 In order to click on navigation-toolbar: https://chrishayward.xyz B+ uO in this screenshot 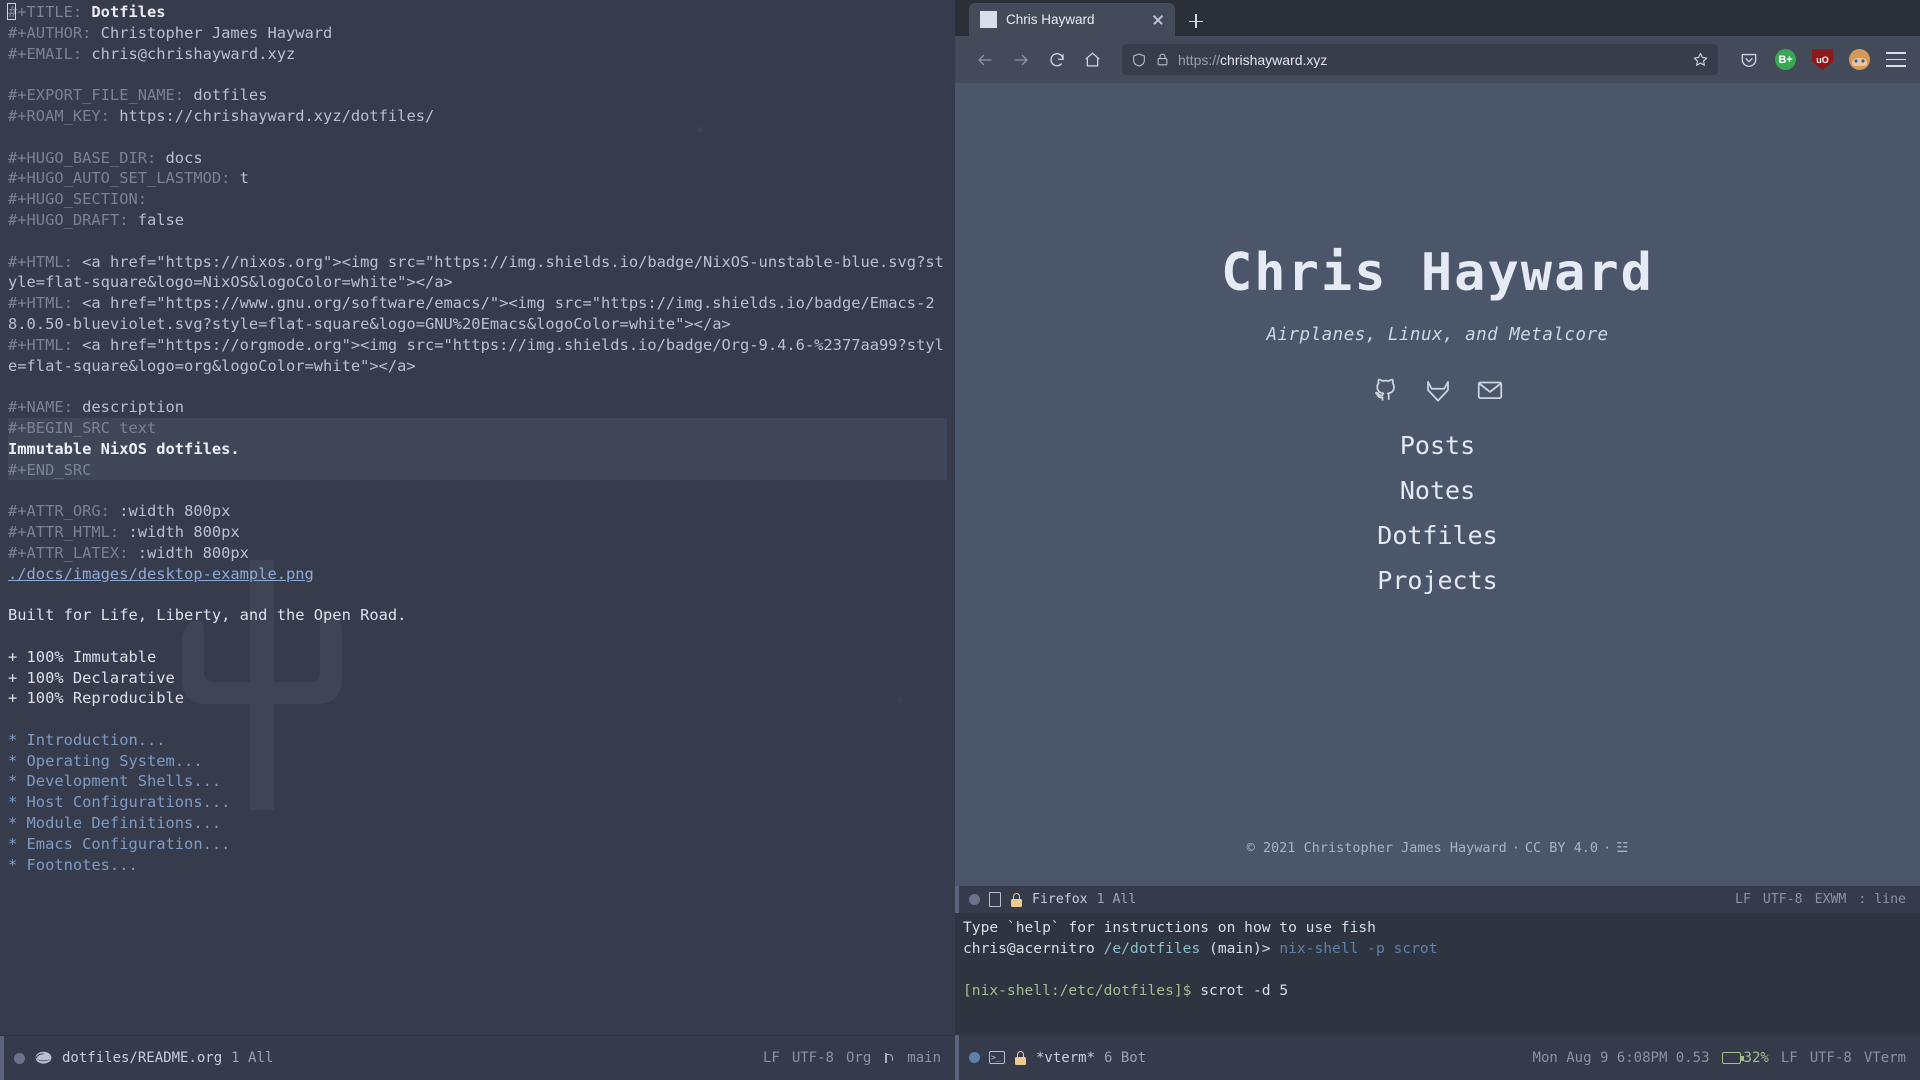, I will do `click(1437, 59)`.